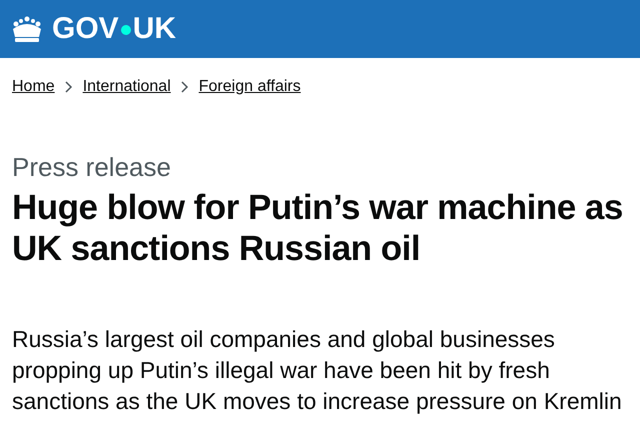 The width and height of the screenshot is (640, 422). Describe the element at coordinates (126, 87) in the screenshot. I see `breadcrumb-link: International` at that location.